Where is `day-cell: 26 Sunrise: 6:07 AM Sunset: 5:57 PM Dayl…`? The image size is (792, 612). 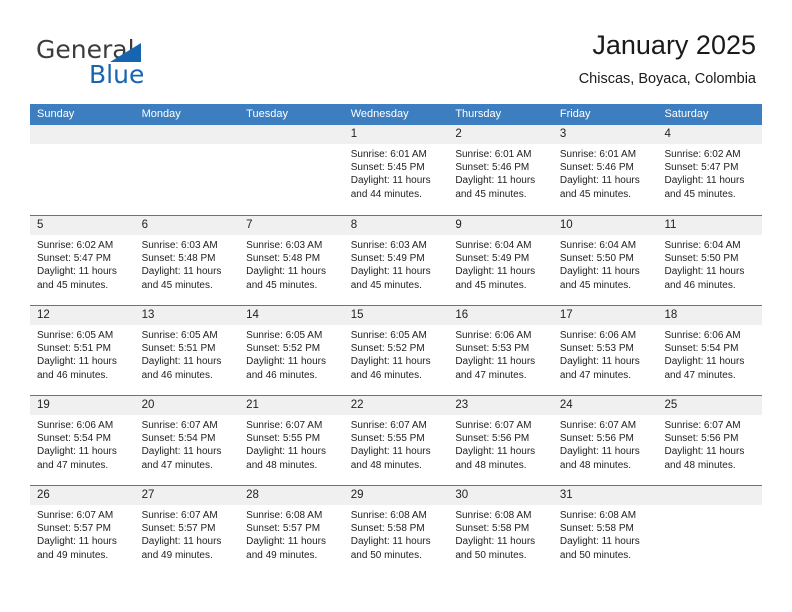
day-cell: 26 Sunrise: 6:07 AM Sunset: 5:57 PM Dayl… is located at coordinates (82, 530).